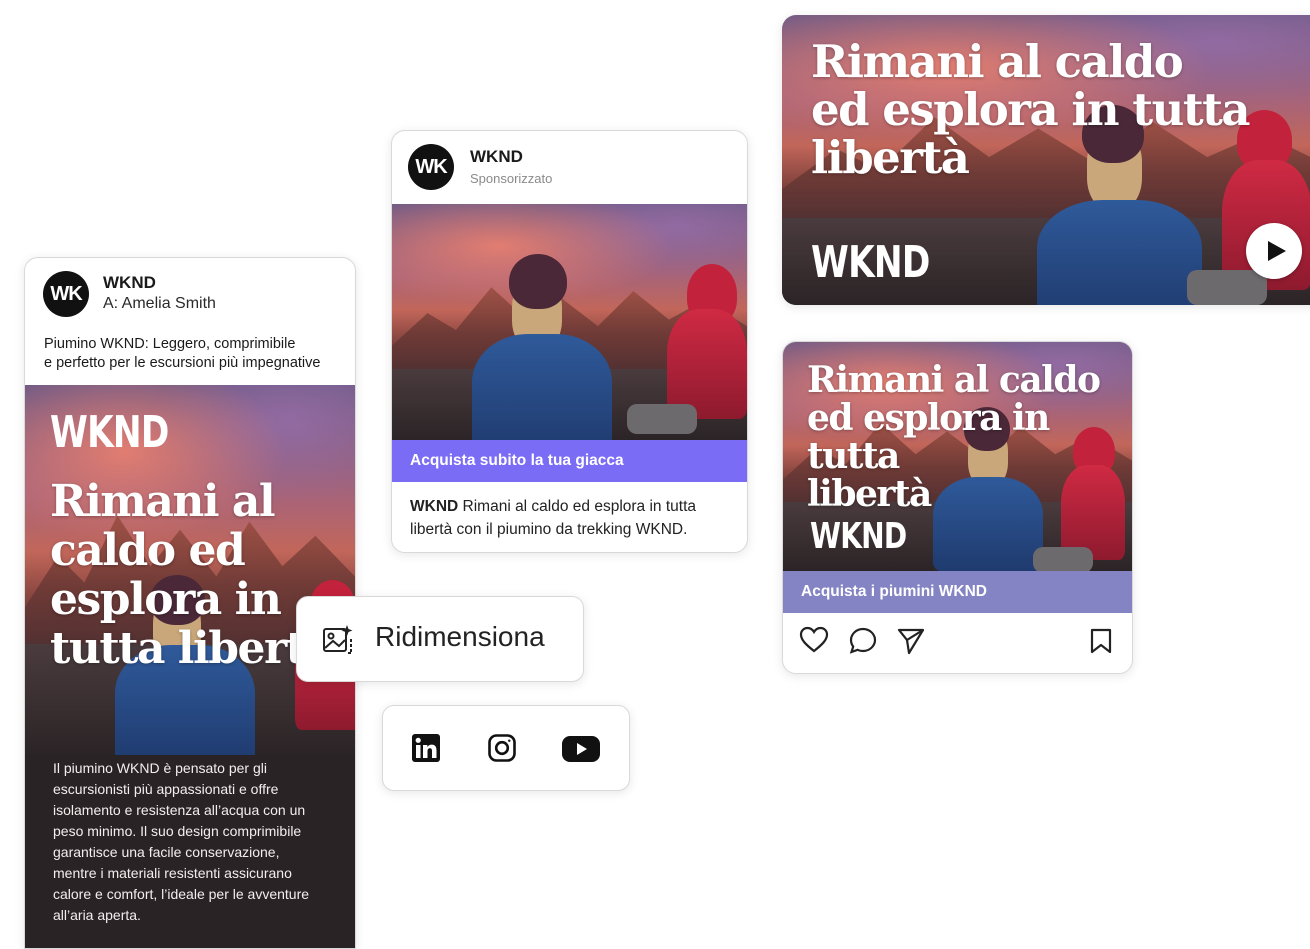 The height and width of the screenshot is (949, 1310). I want to click on play-icon, so click(1276, 253).